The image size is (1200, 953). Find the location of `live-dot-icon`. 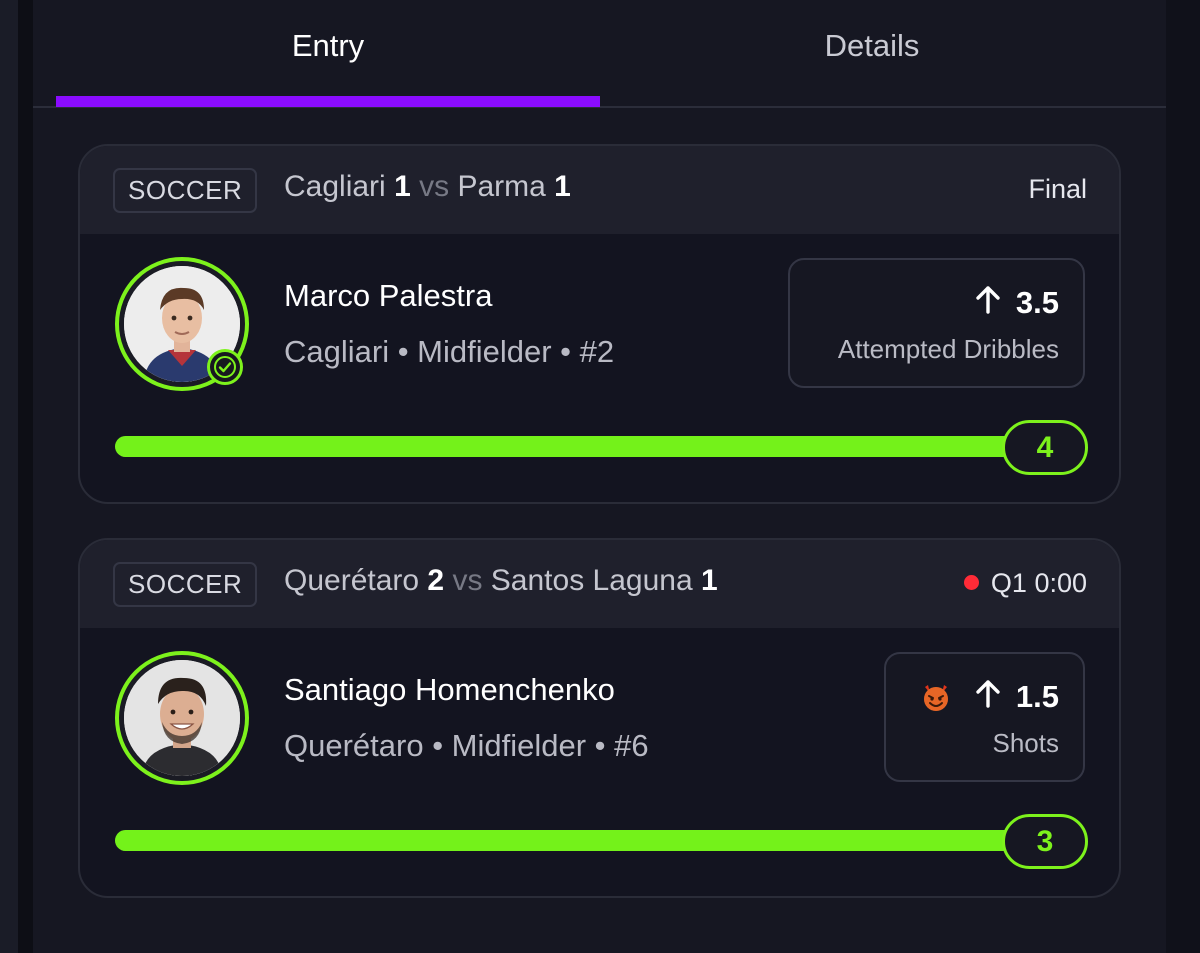

live-dot-icon is located at coordinates (971, 582).